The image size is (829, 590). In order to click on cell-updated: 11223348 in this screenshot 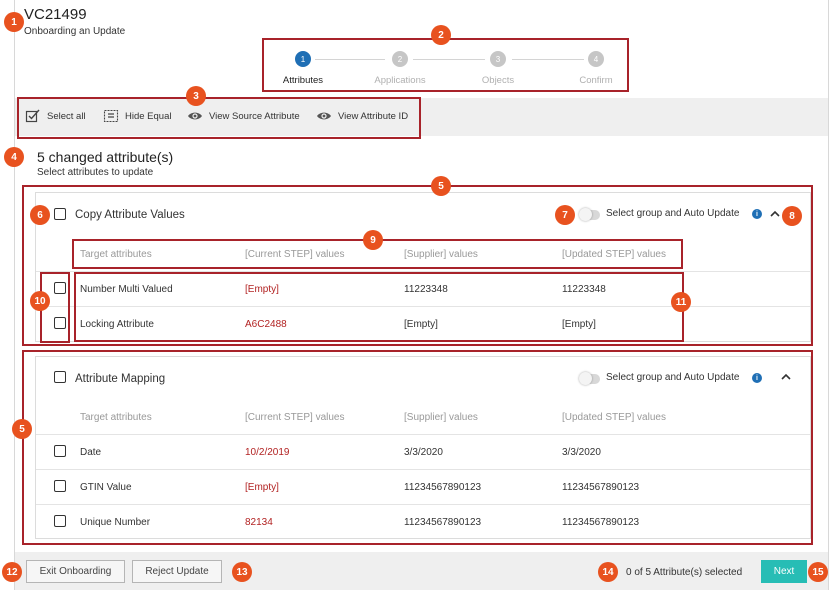, I will do `click(584, 289)`.